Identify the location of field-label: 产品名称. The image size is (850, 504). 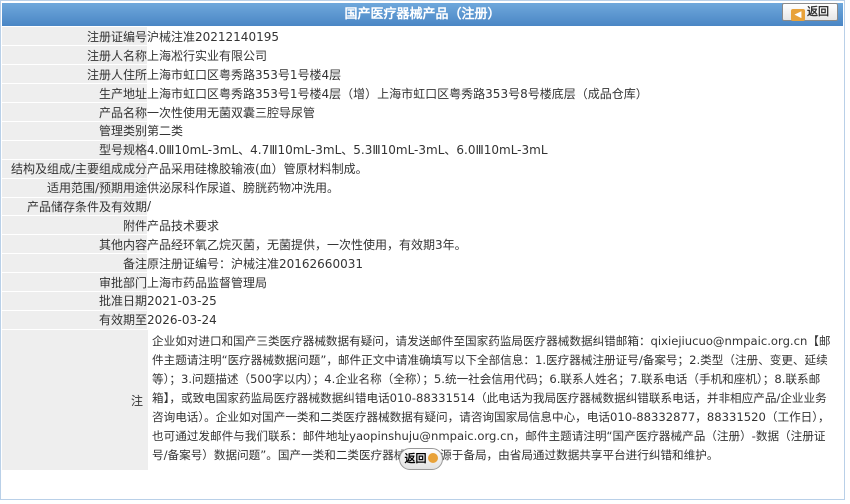
(74, 112).